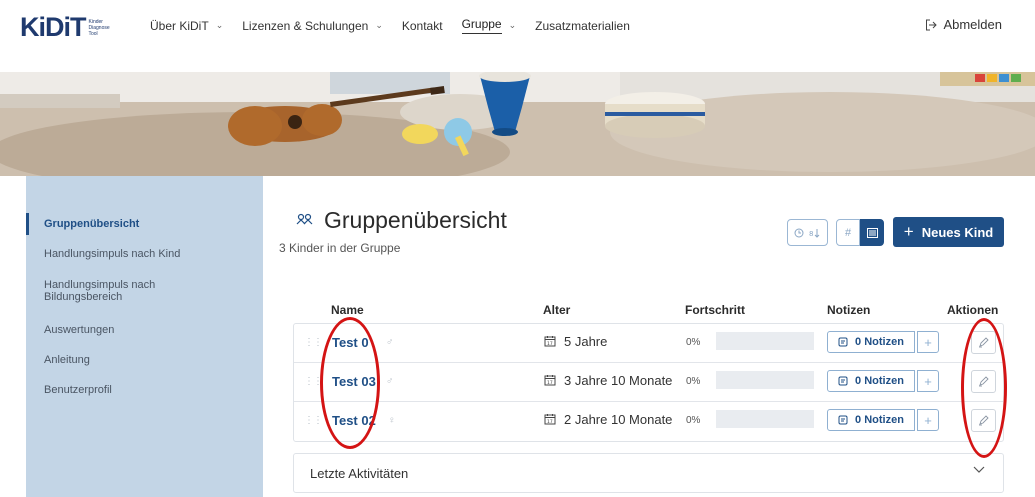 The image size is (1035, 497). I want to click on new-child-button: + Neues Kind, so click(948, 232).